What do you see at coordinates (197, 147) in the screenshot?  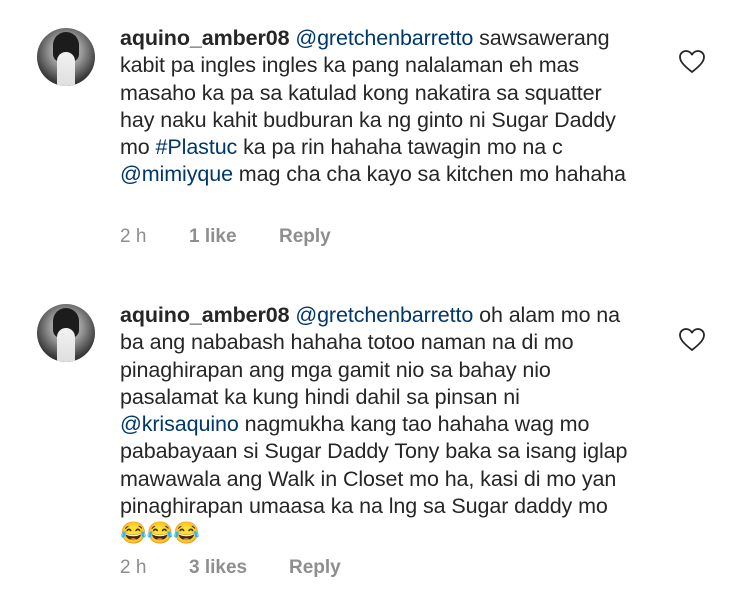 I see `mention-link: #Plastuc` at bounding box center [197, 147].